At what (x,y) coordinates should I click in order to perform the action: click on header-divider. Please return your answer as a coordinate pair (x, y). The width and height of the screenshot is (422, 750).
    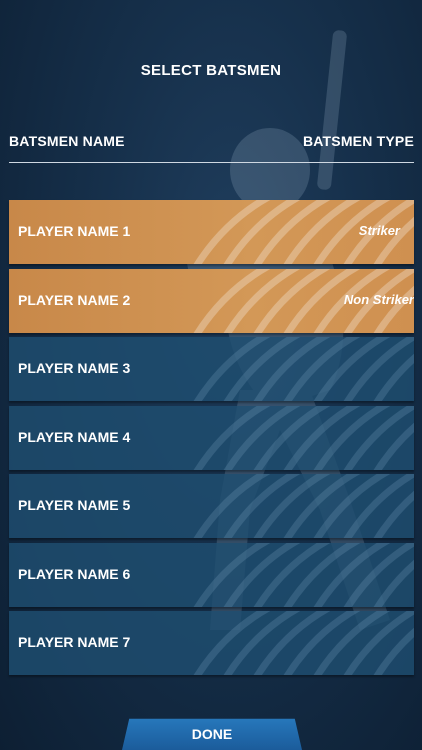
    Looking at the image, I should click on (211, 162).